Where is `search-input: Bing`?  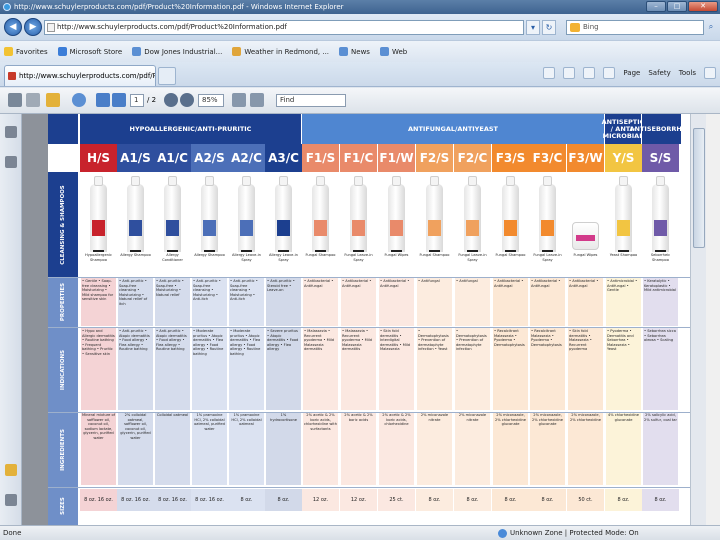 search-input: Bing is located at coordinates (635, 27).